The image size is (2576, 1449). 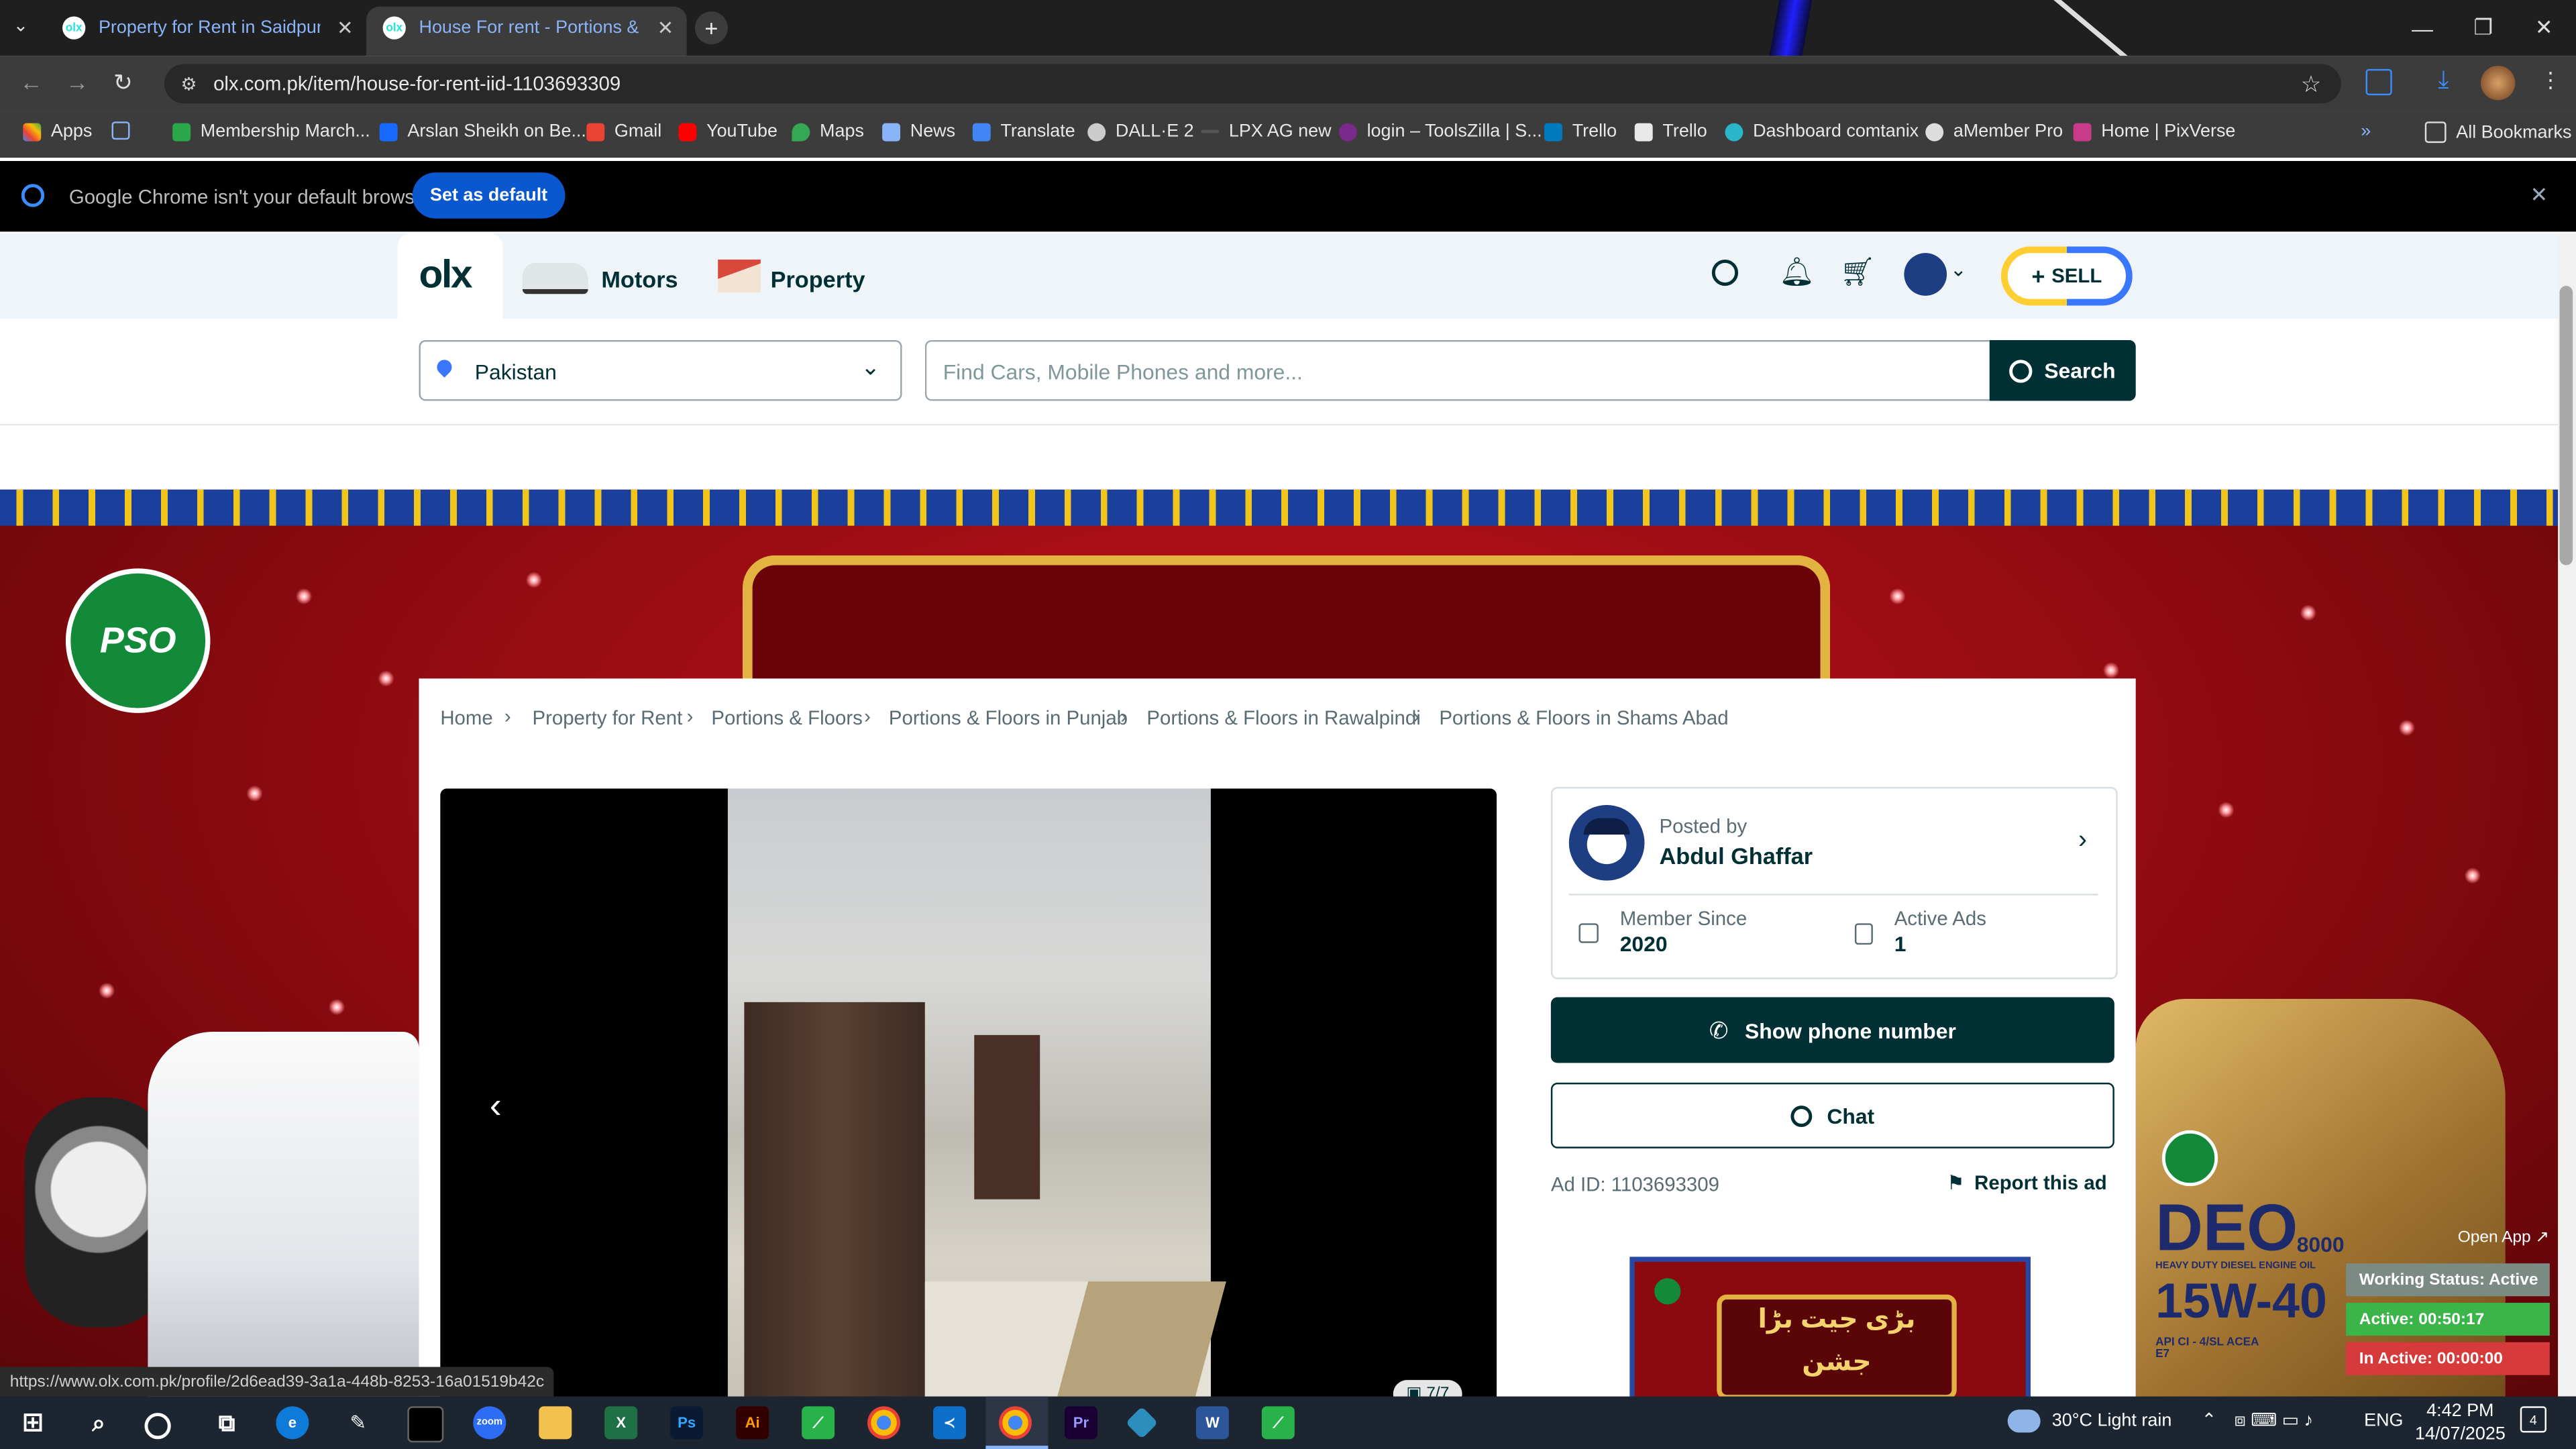 What do you see at coordinates (1080, 1423) in the screenshot?
I see `premiere-icon: Pr` at bounding box center [1080, 1423].